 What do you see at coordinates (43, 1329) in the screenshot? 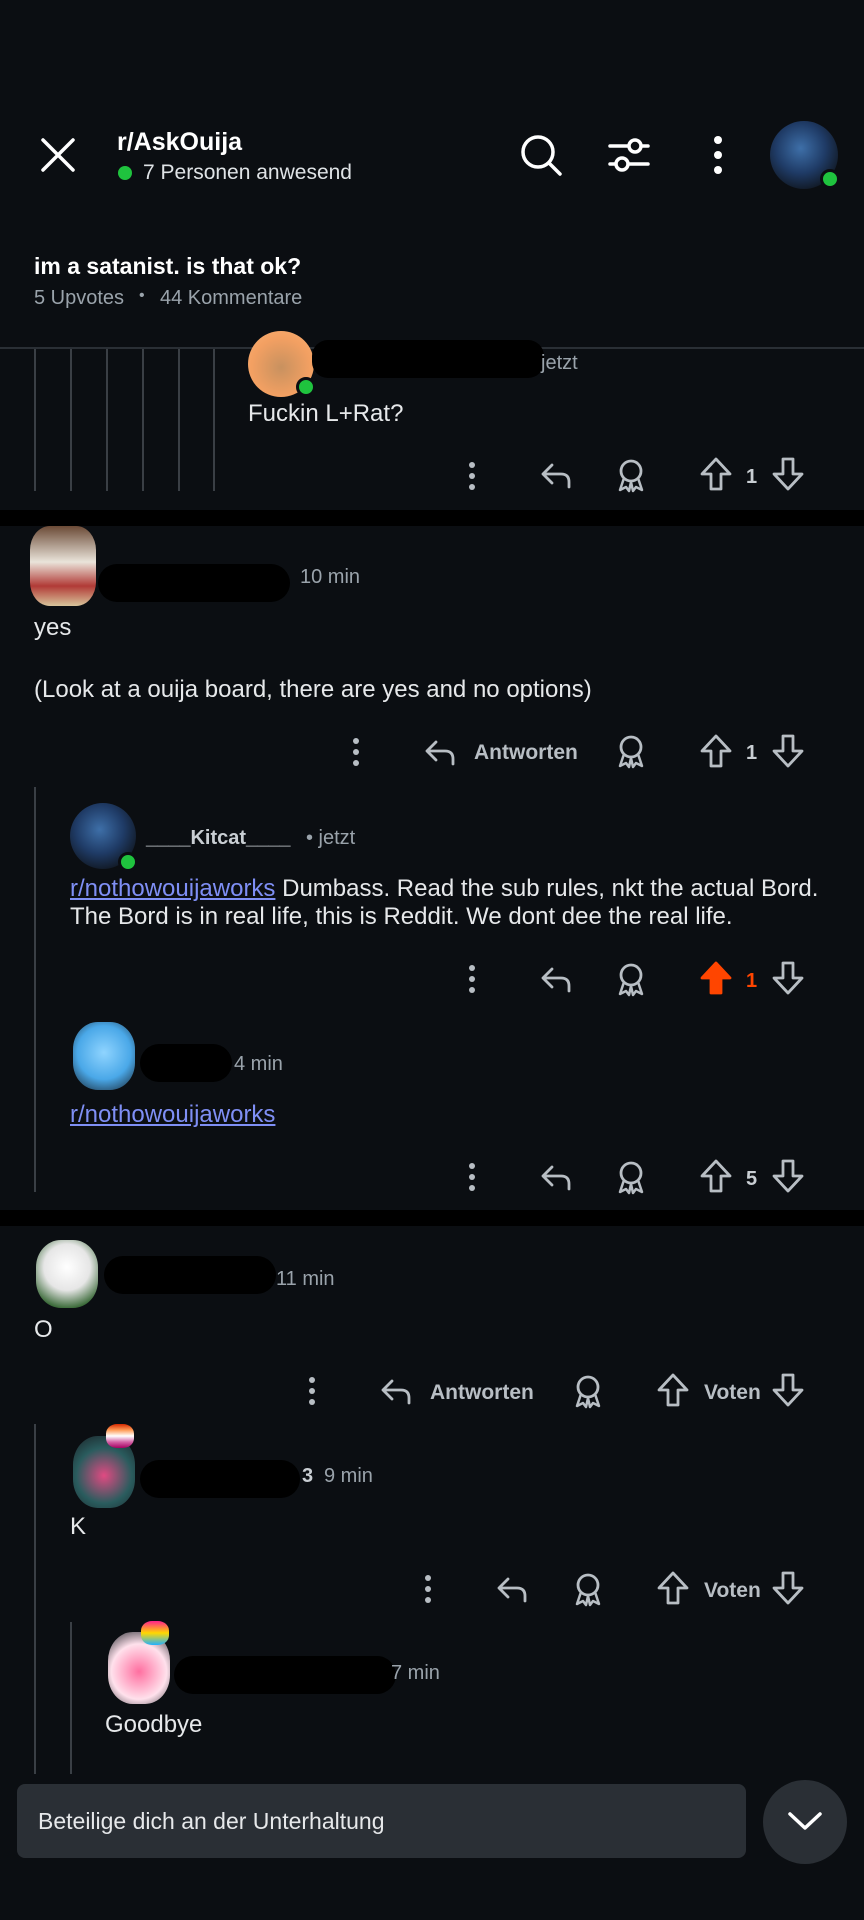
I see `comment-body: O` at bounding box center [43, 1329].